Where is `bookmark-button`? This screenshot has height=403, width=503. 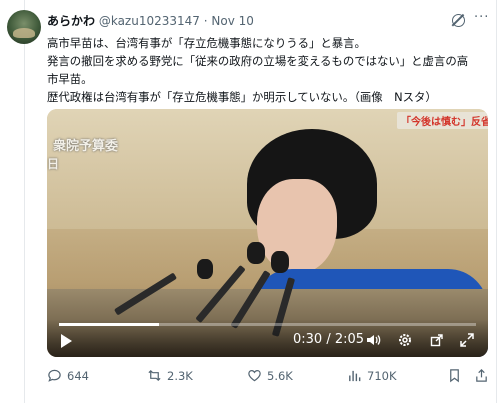 bookmark-button is located at coordinates (454, 375).